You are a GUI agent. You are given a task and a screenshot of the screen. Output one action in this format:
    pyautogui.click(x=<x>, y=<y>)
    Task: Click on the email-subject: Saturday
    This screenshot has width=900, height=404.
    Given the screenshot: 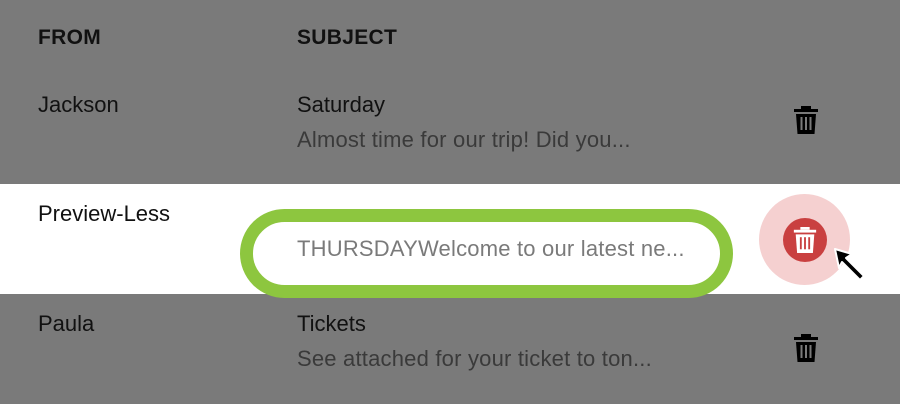 What is the action you would take?
    pyautogui.click(x=341, y=104)
    